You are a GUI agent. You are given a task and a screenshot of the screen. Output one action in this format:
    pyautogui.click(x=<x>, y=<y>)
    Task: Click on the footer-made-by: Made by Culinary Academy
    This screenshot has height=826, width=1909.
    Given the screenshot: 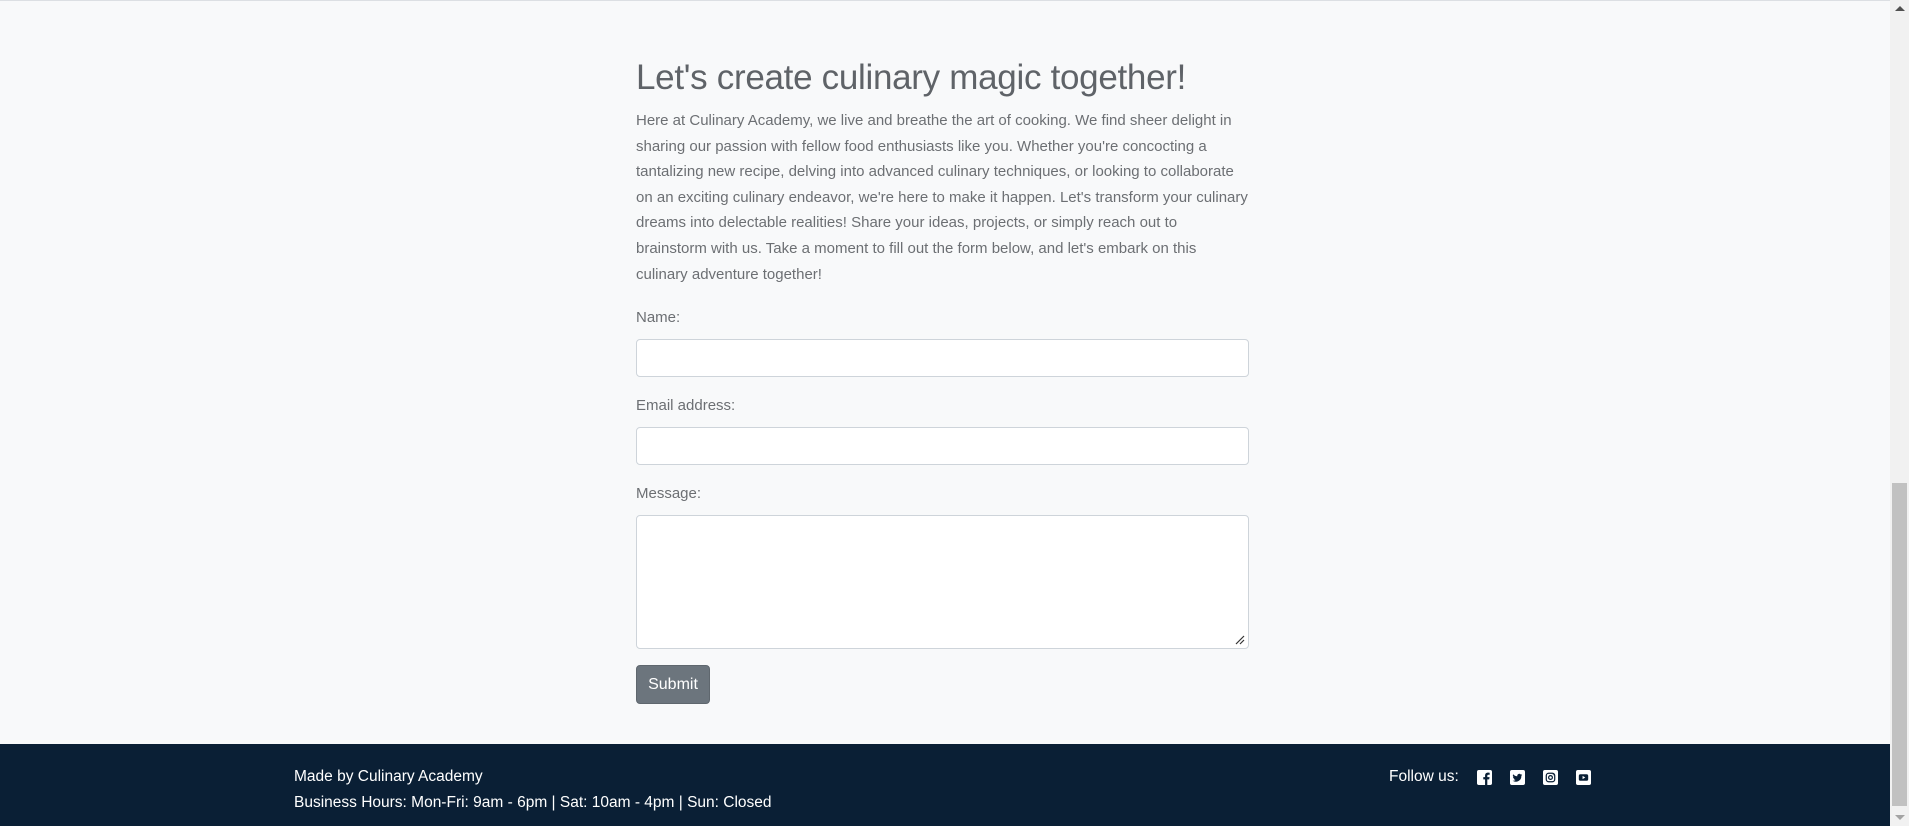 What is the action you would take?
    pyautogui.click(x=388, y=776)
    